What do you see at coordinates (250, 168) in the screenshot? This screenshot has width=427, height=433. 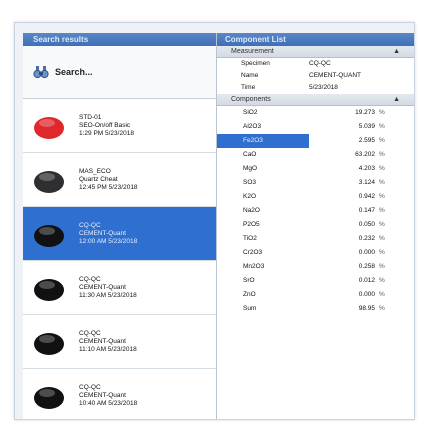 I see `component-name: MgO` at bounding box center [250, 168].